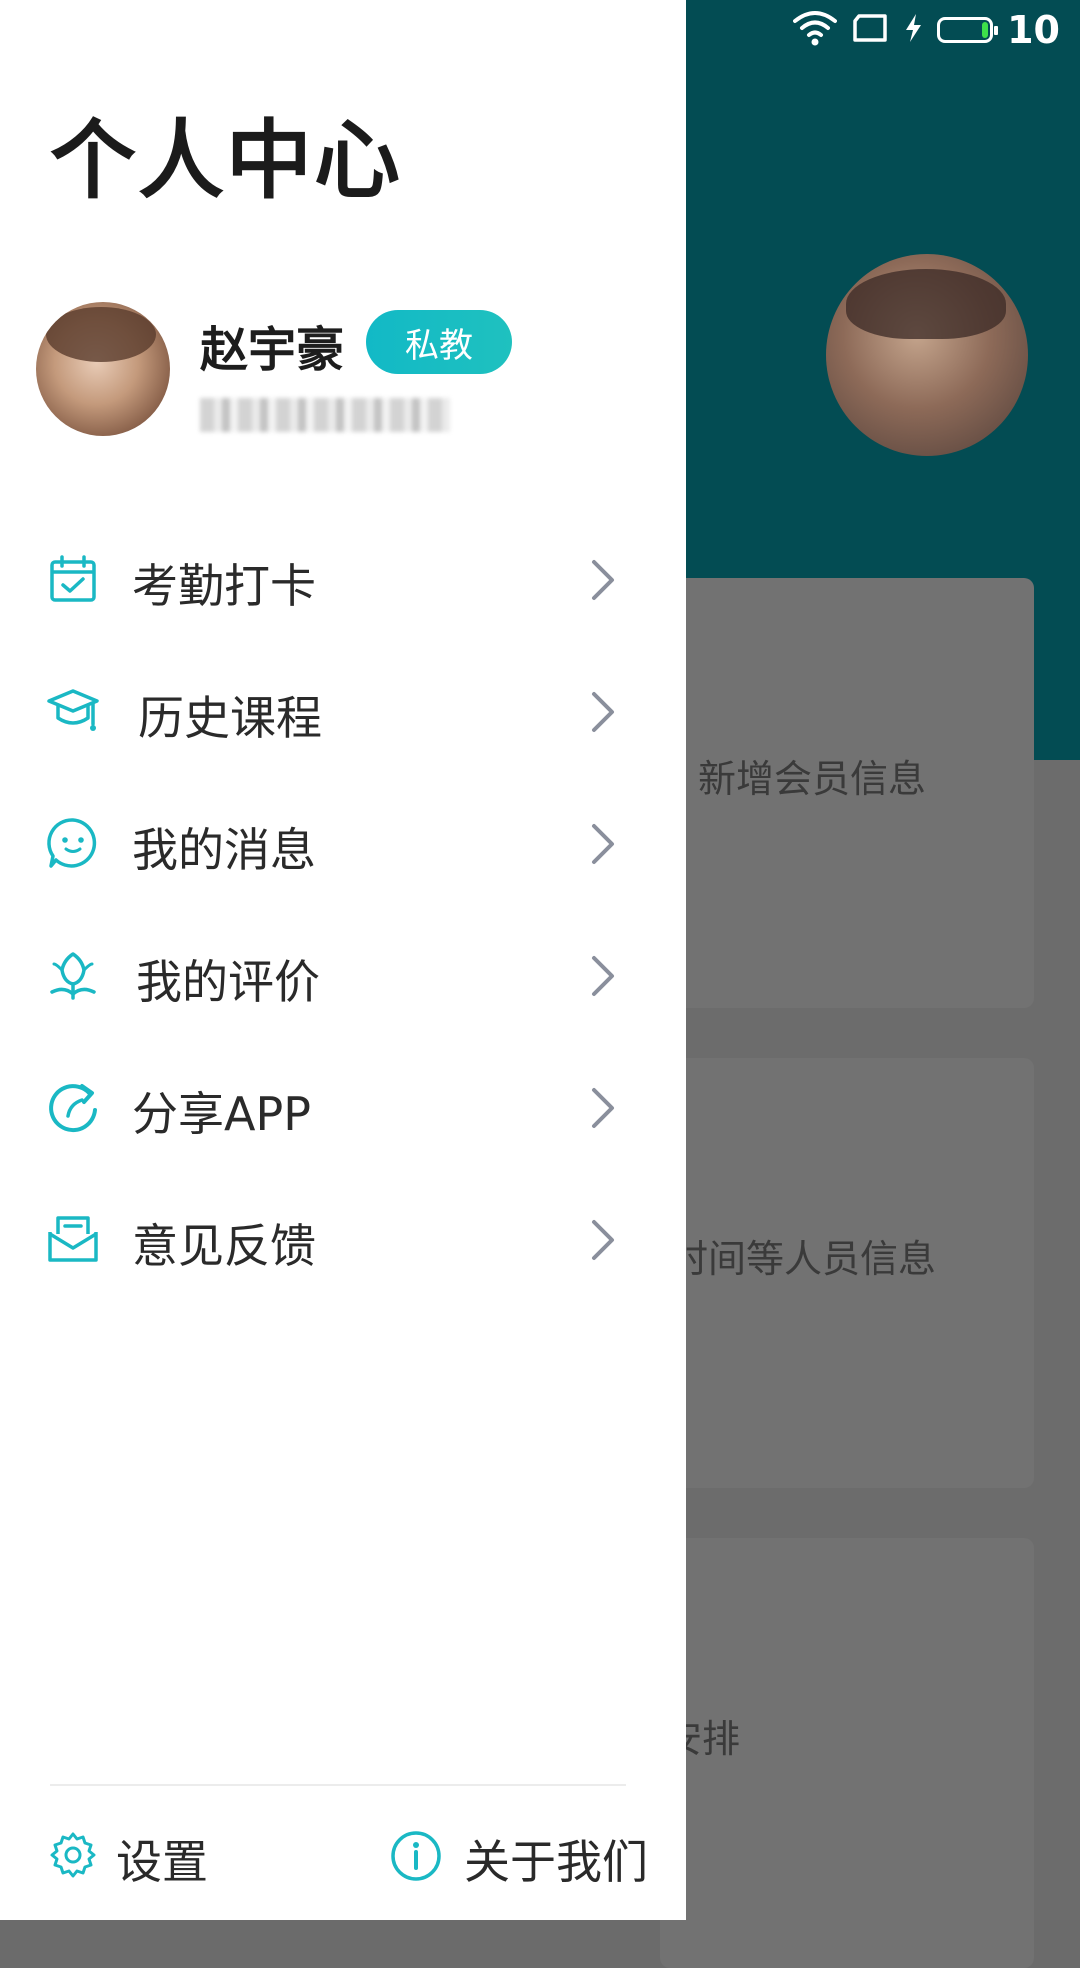 Image resolution: width=1080 pixels, height=1968 pixels. I want to click on envelope-icon, so click(73, 1239).